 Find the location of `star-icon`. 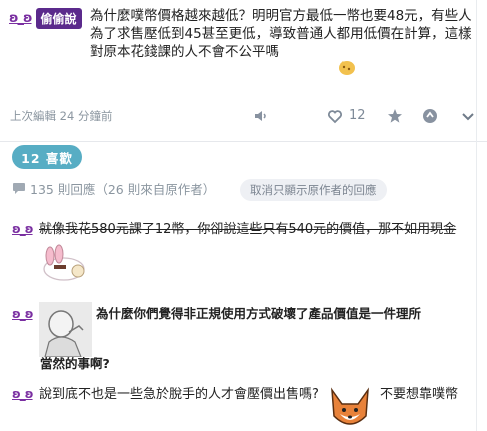

star-icon is located at coordinates (395, 116).